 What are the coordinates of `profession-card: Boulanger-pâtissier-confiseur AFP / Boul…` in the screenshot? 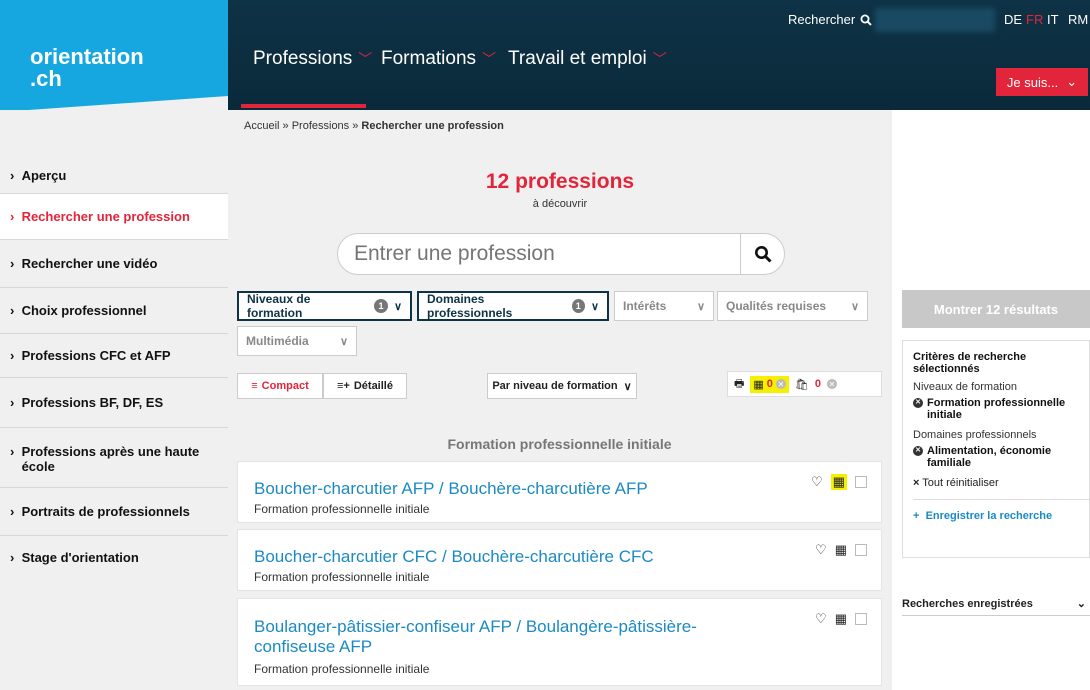 It's located at (559, 642).